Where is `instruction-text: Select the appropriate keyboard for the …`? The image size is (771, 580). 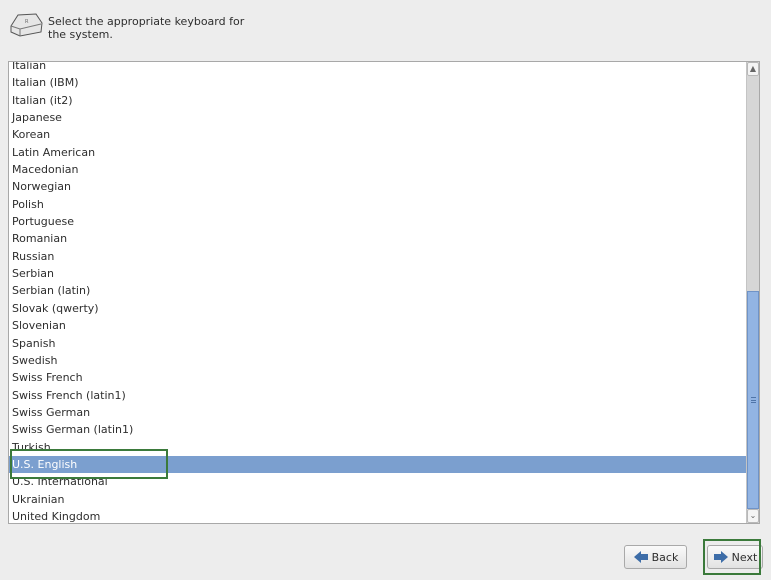
instruction-text: Select the appropriate keyboard for the … is located at coordinates (146, 28).